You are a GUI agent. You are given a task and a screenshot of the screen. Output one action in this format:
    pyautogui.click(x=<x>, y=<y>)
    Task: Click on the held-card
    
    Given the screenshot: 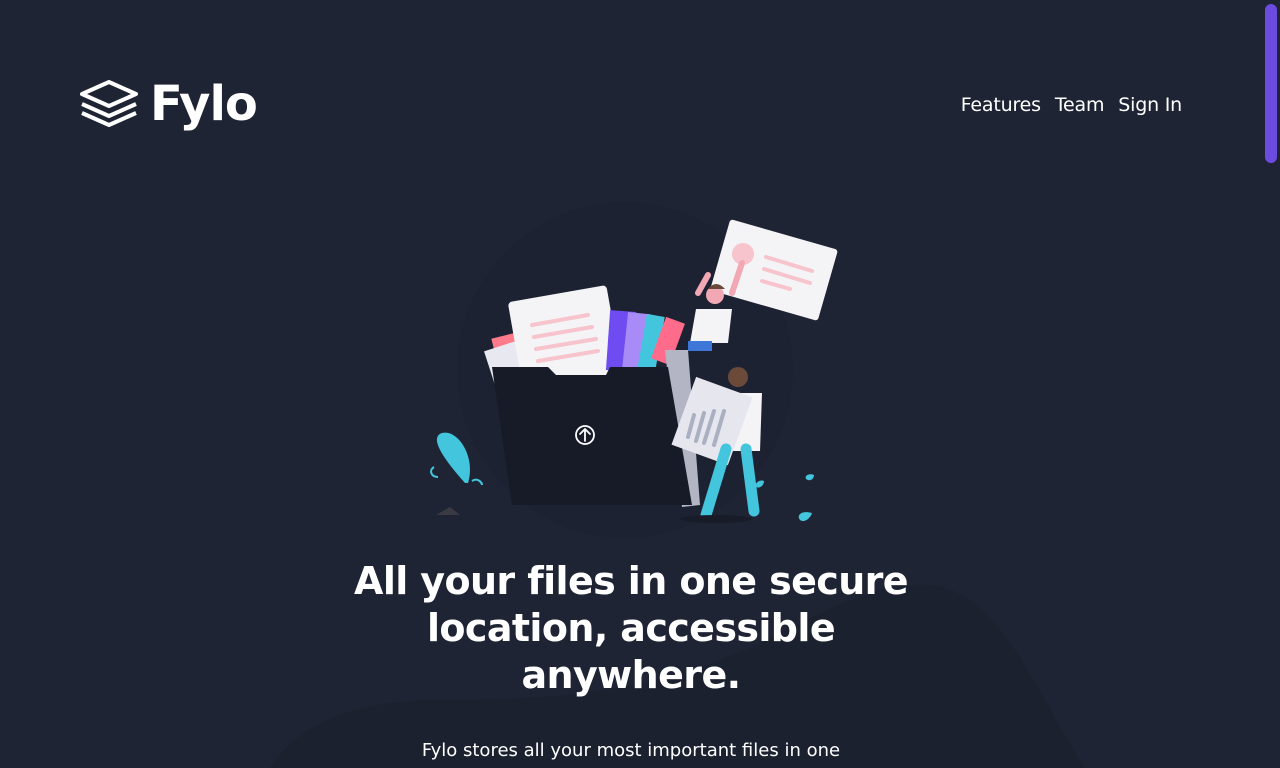 What is the action you would take?
    pyautogui.click(x=774, y=270)
    